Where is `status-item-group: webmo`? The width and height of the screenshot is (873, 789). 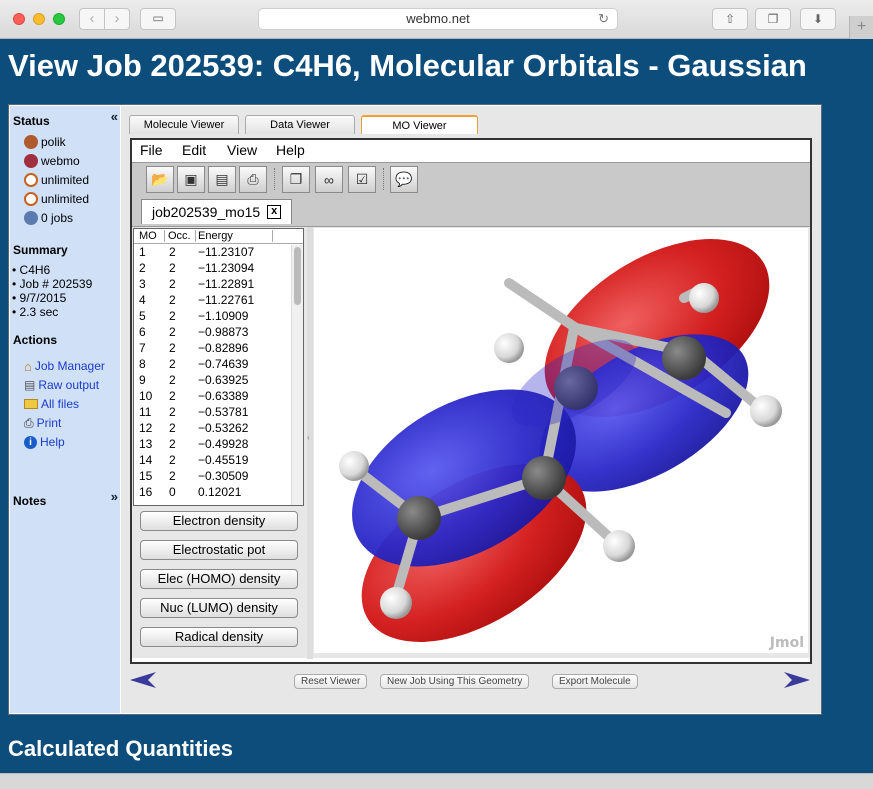
status-item-group: webmo is located at coordinates (52, 161).